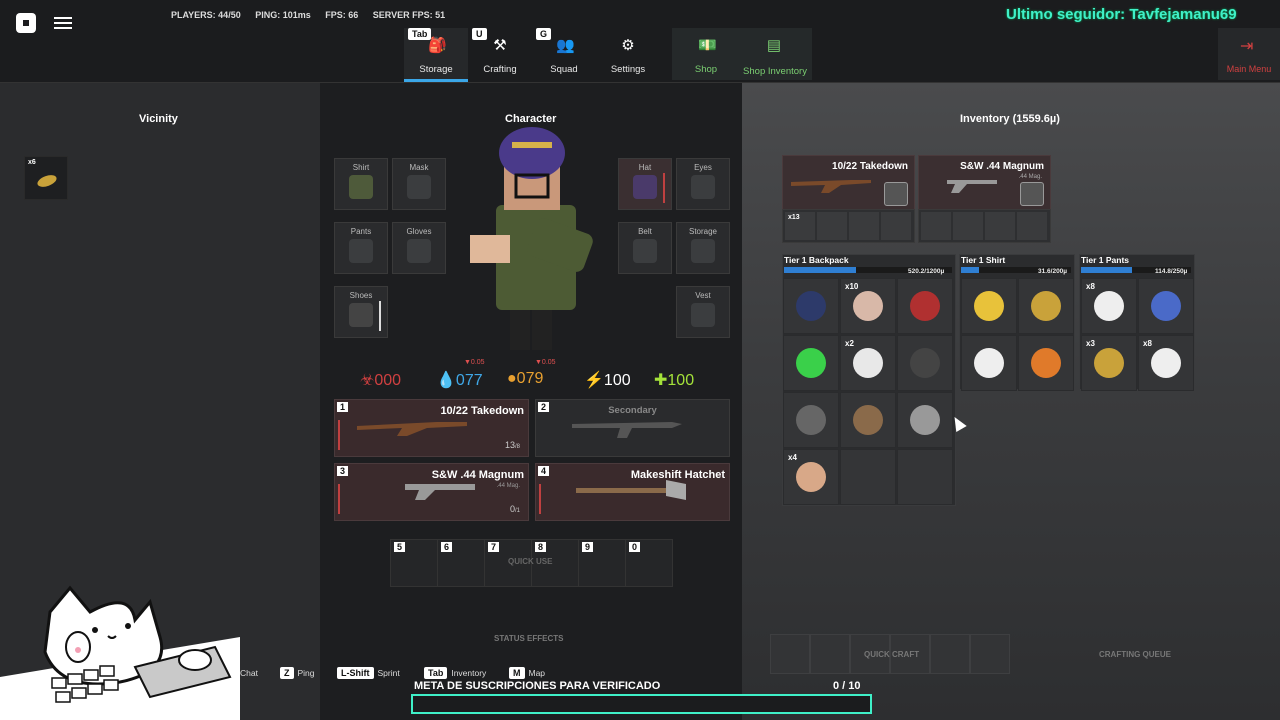 The height and width of the screenshot is (720, 1280). I want to click on slot-vest: Vest, so click(703, 312).